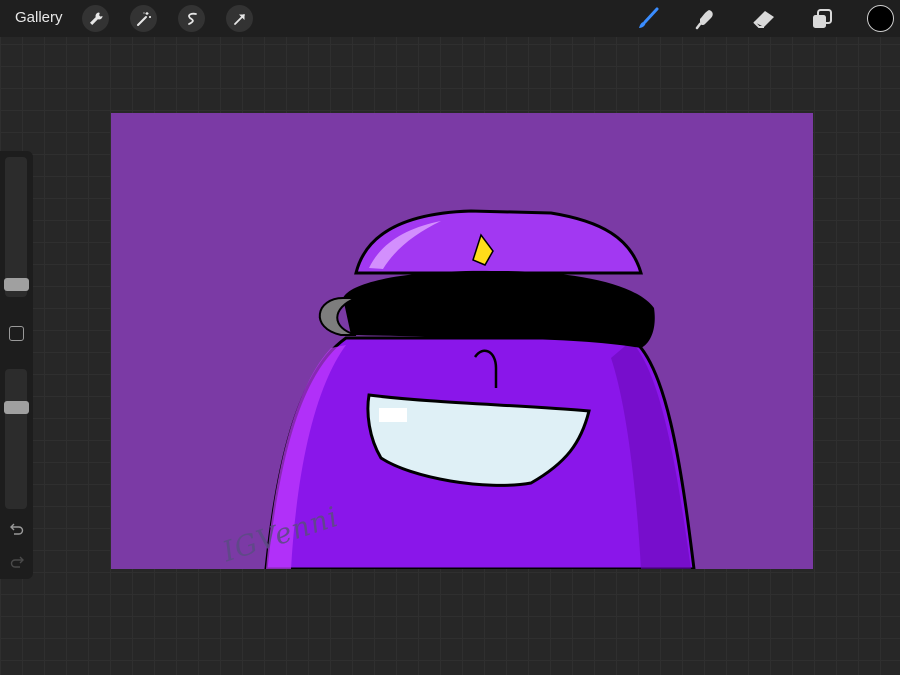 The image size is (900, 675). I want to click on actions-wrench-icon, so click(95, 18).